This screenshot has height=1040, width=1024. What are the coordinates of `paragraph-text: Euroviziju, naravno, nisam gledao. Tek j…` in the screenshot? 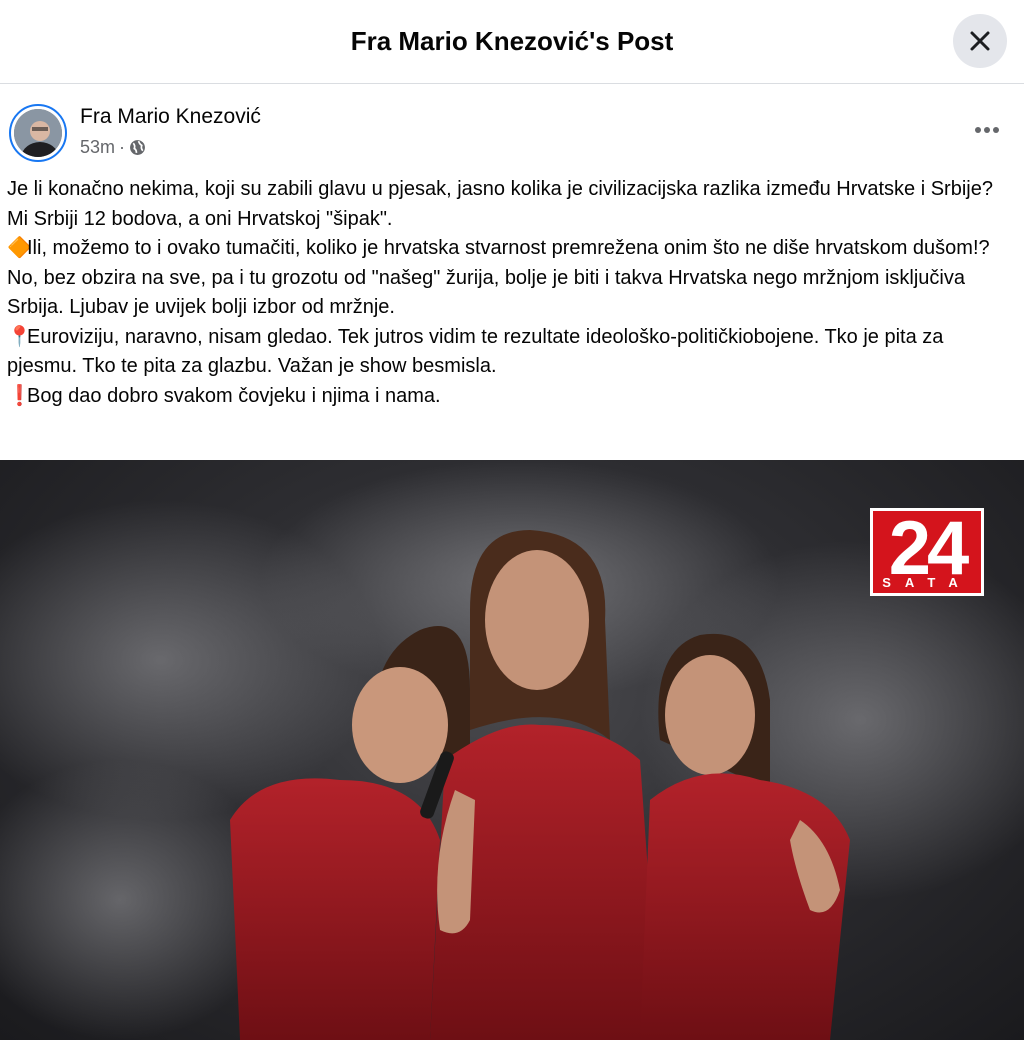 It's located at (475, 351).